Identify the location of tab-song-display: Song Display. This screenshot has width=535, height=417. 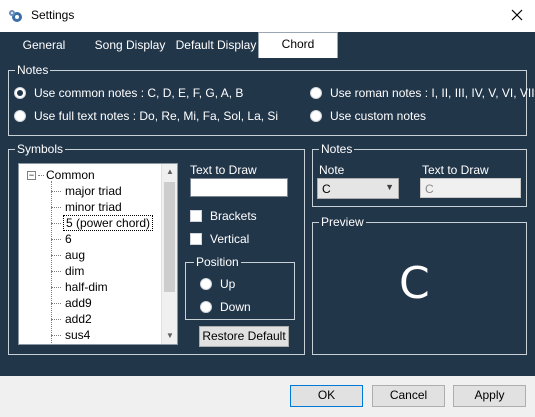
(130, 46).